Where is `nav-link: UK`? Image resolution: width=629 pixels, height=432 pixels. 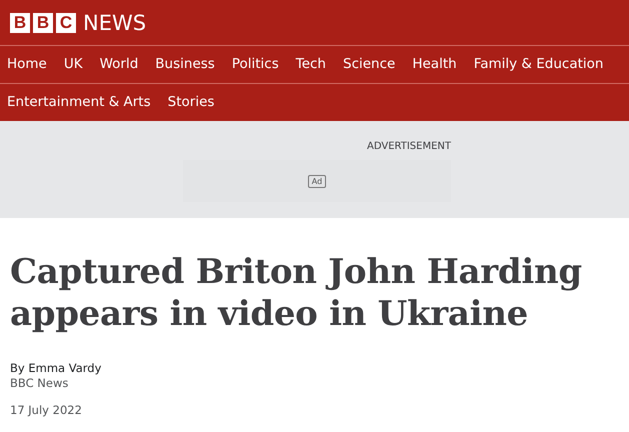 nav-link: UK is located at coordinates (74, 64).